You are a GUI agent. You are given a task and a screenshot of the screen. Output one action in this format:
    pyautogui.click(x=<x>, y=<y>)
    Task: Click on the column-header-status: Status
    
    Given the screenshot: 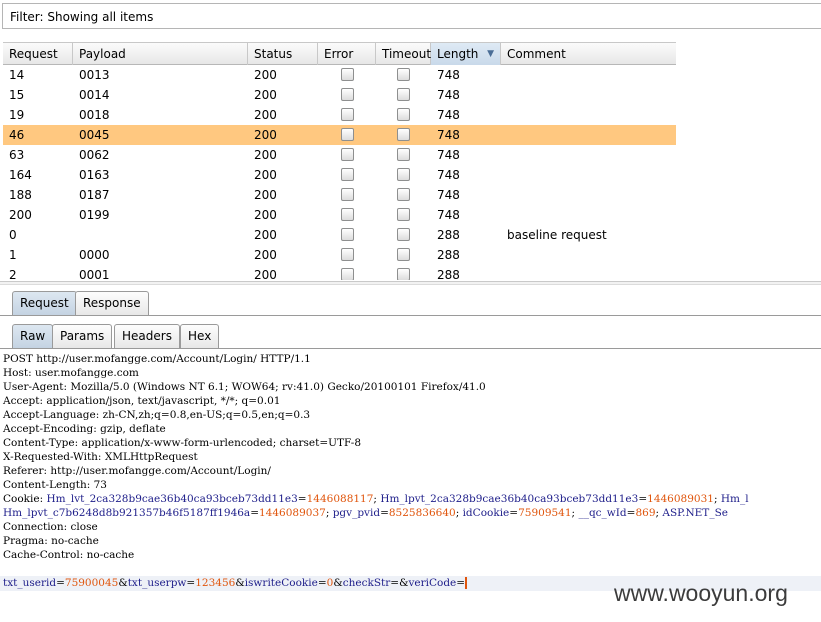 What is the action you would take?
    pyautogui.click(x=283, y=54)
    